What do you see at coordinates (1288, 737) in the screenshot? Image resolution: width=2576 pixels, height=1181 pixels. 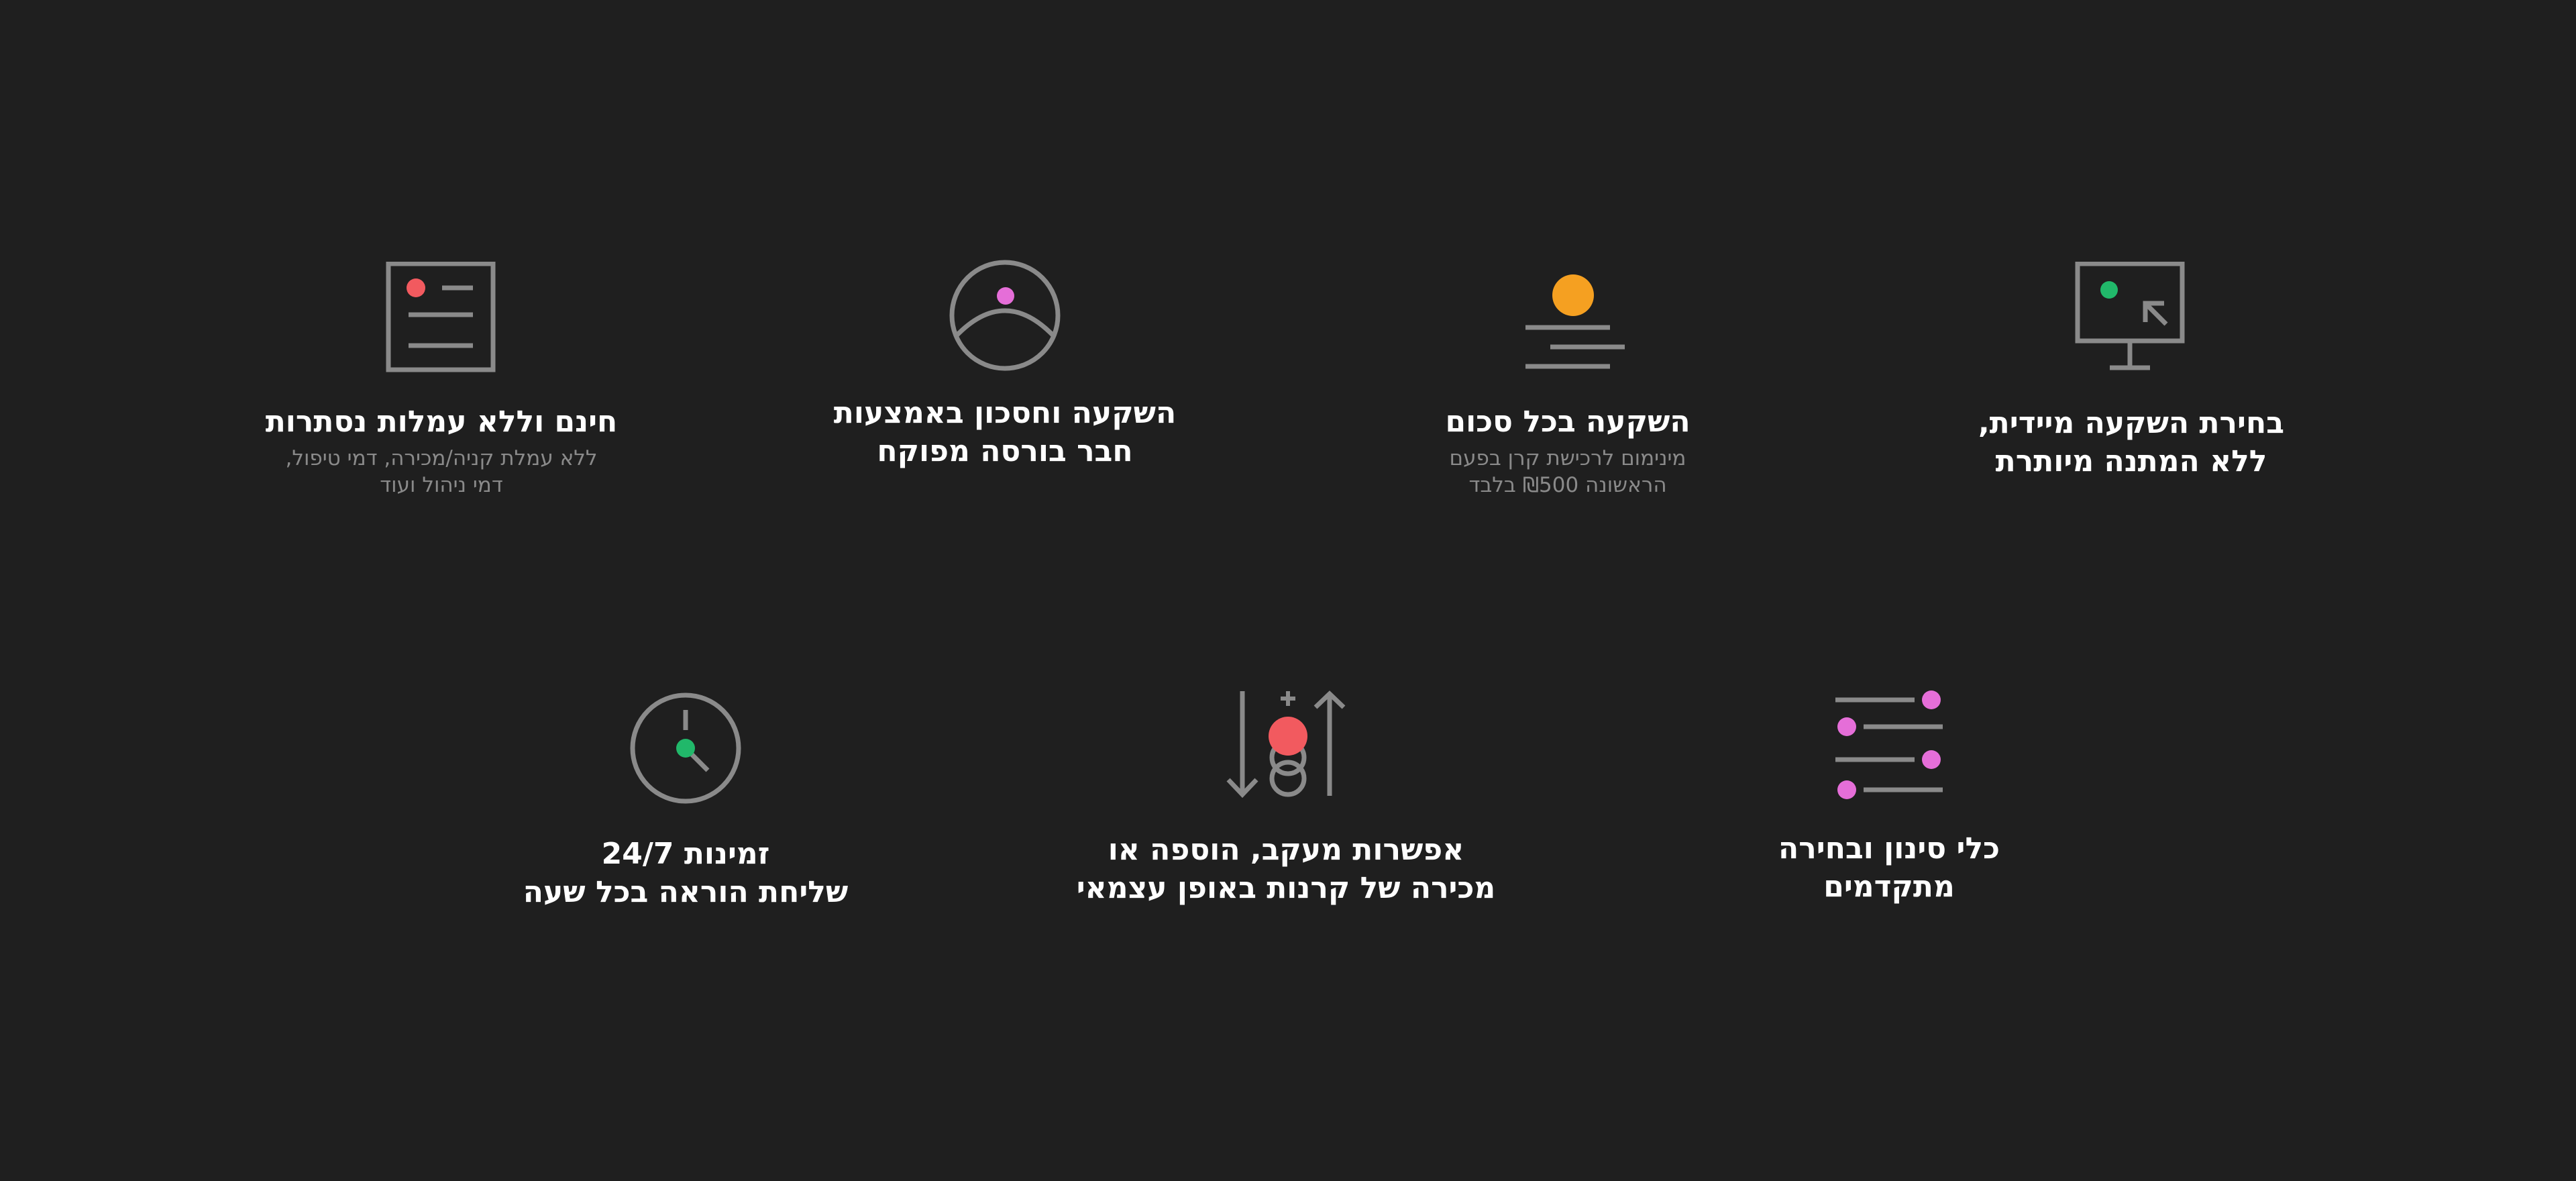 I see `coin-red` at bounding box center [1288, 737].